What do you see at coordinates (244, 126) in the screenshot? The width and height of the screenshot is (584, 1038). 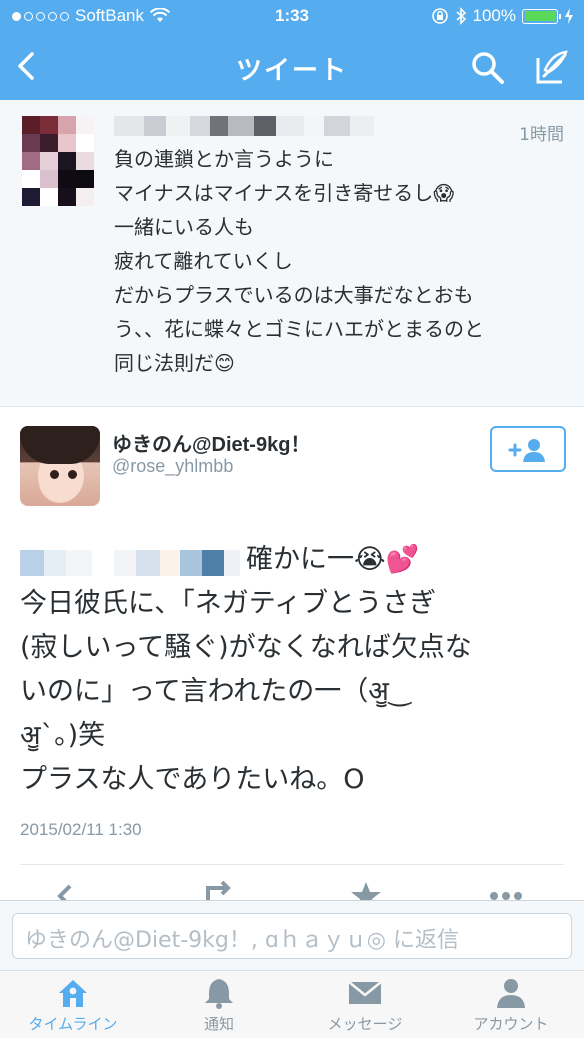 I see `pixelated-name` at bounding box center [244, 126].